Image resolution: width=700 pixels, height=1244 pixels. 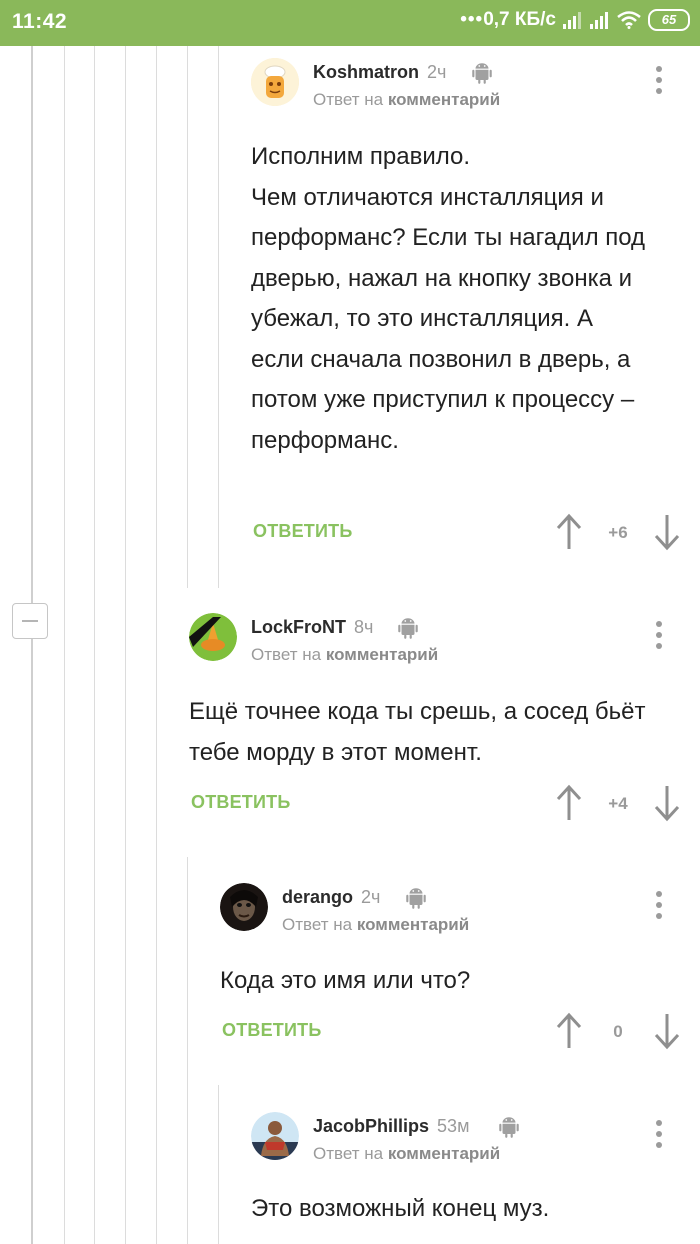 I want to click on vote-controls: +6, so click(x=620, y=533).